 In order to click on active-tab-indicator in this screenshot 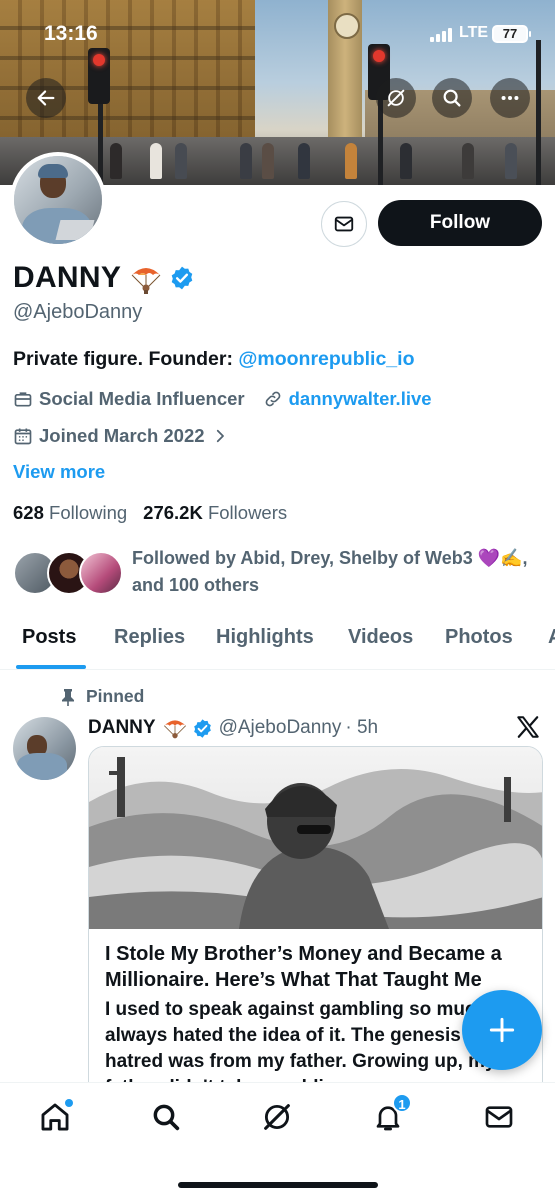, I will do `click(51, 667)`.